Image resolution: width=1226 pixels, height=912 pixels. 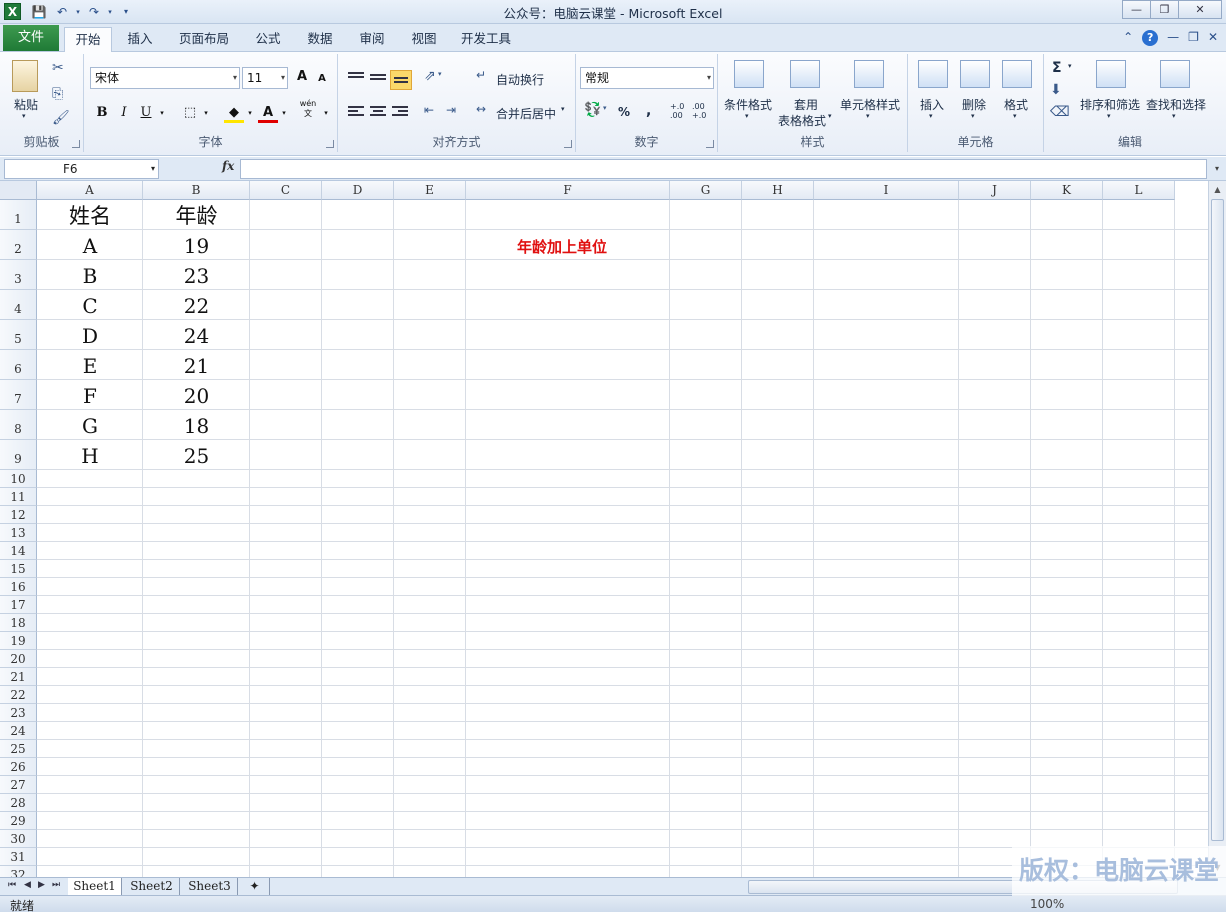 I want to click on copy-icon: ⎘, so click(x=57, y=94).